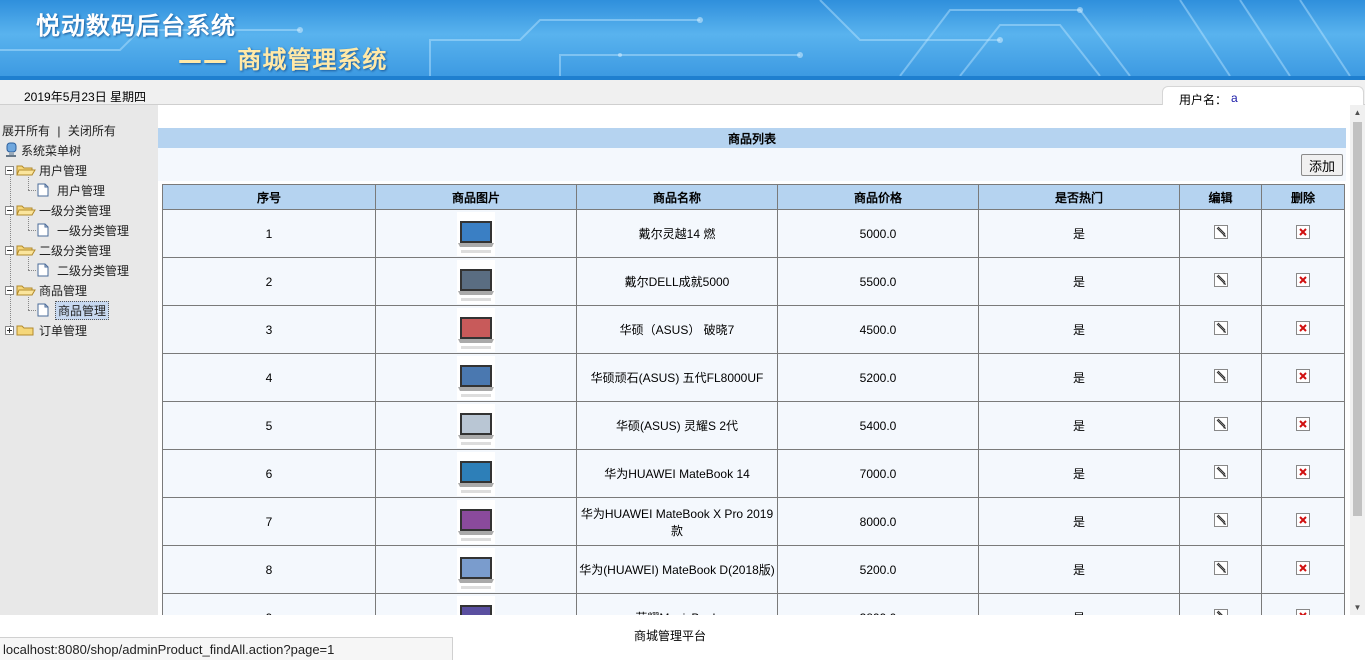  What do you see at coordinates (753, 233) in the screenshot?
I see `table-row: 1 戴尔灵越14 燃 5000.0 是` at bounding box center [753, 233].